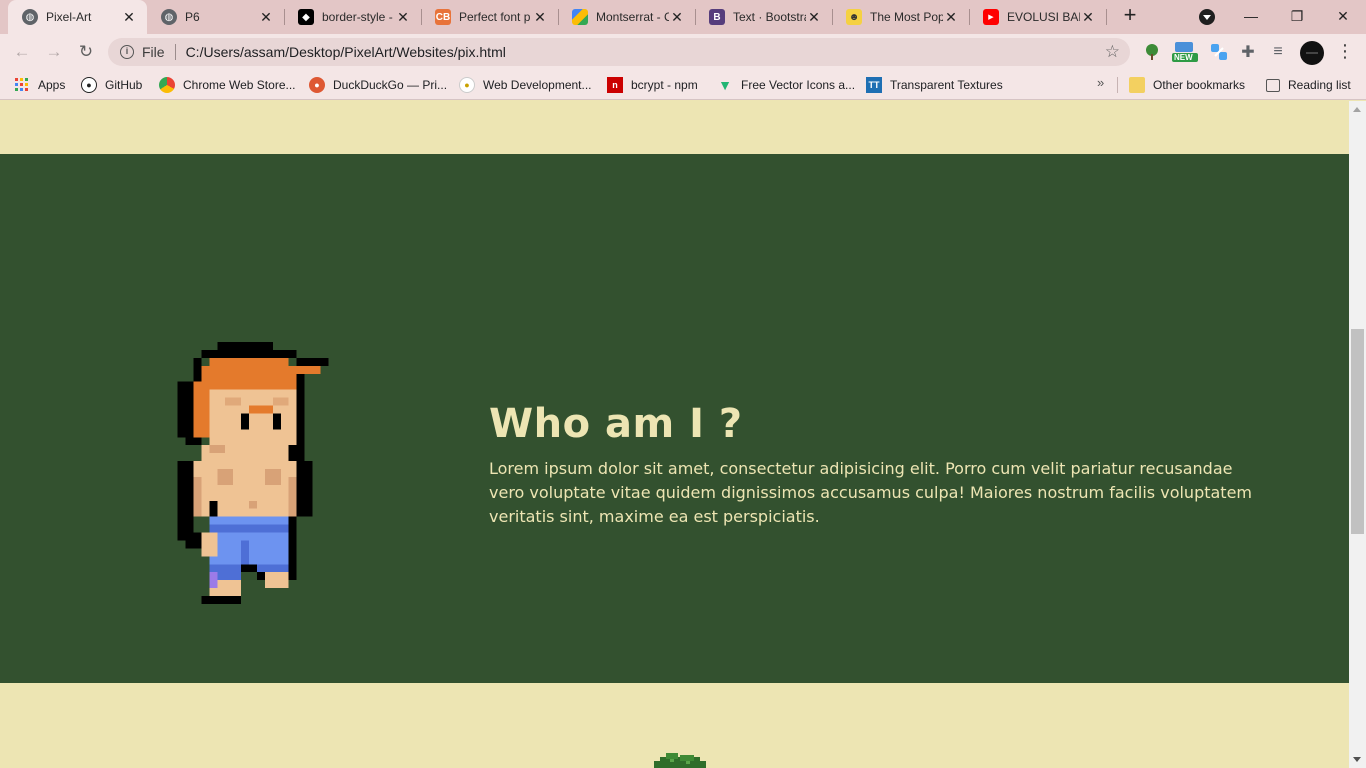  Describe the element at coordinates (632, 17) in the screenshot. I see `tab-title: Montserrat - C` at that location.